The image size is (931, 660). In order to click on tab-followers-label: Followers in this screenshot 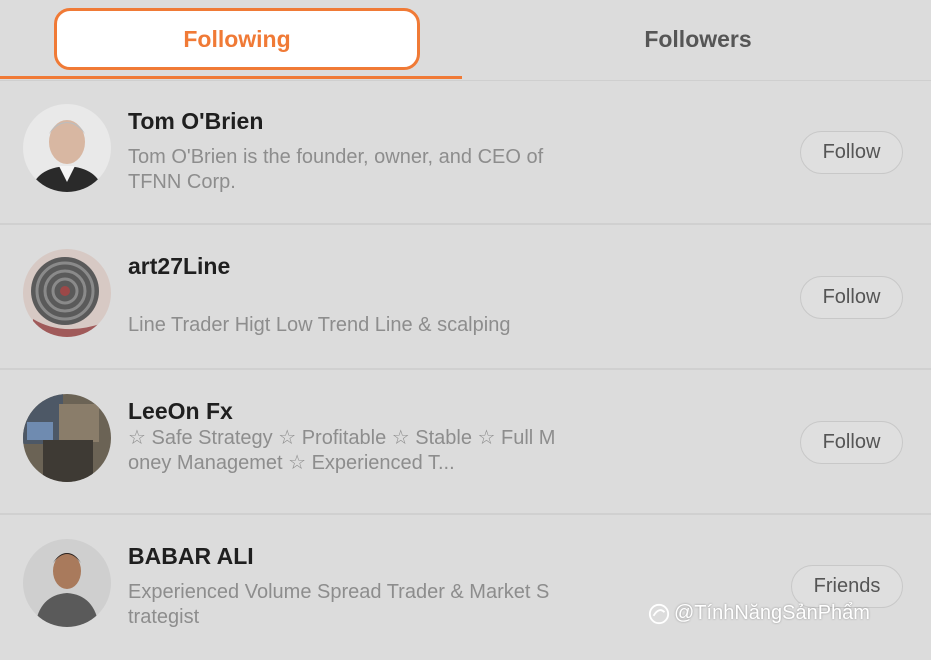, I will do `click(698, 38)`.